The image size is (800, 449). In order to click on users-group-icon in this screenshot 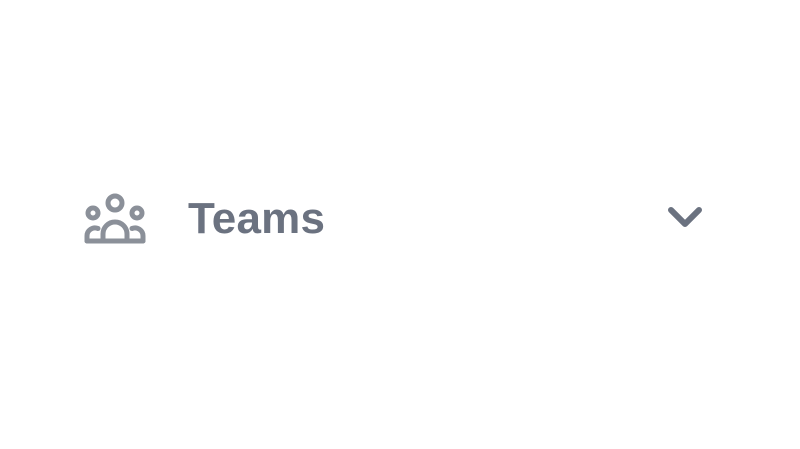, I will do `click(115, 218)`.